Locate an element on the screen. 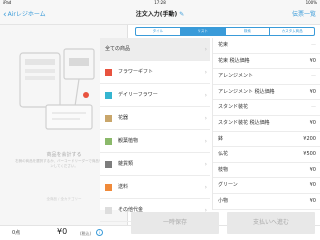 The image size is (320, 240). category-label: 送料 is located at coordinates (123, 187).